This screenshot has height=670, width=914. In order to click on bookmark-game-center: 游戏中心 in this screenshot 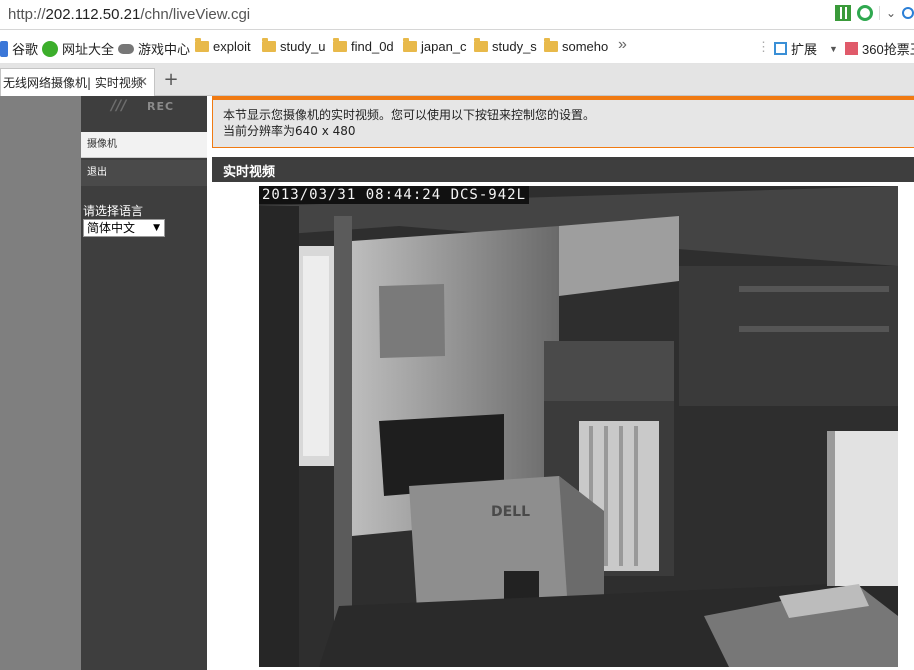, I will do `click(154, 48)`.